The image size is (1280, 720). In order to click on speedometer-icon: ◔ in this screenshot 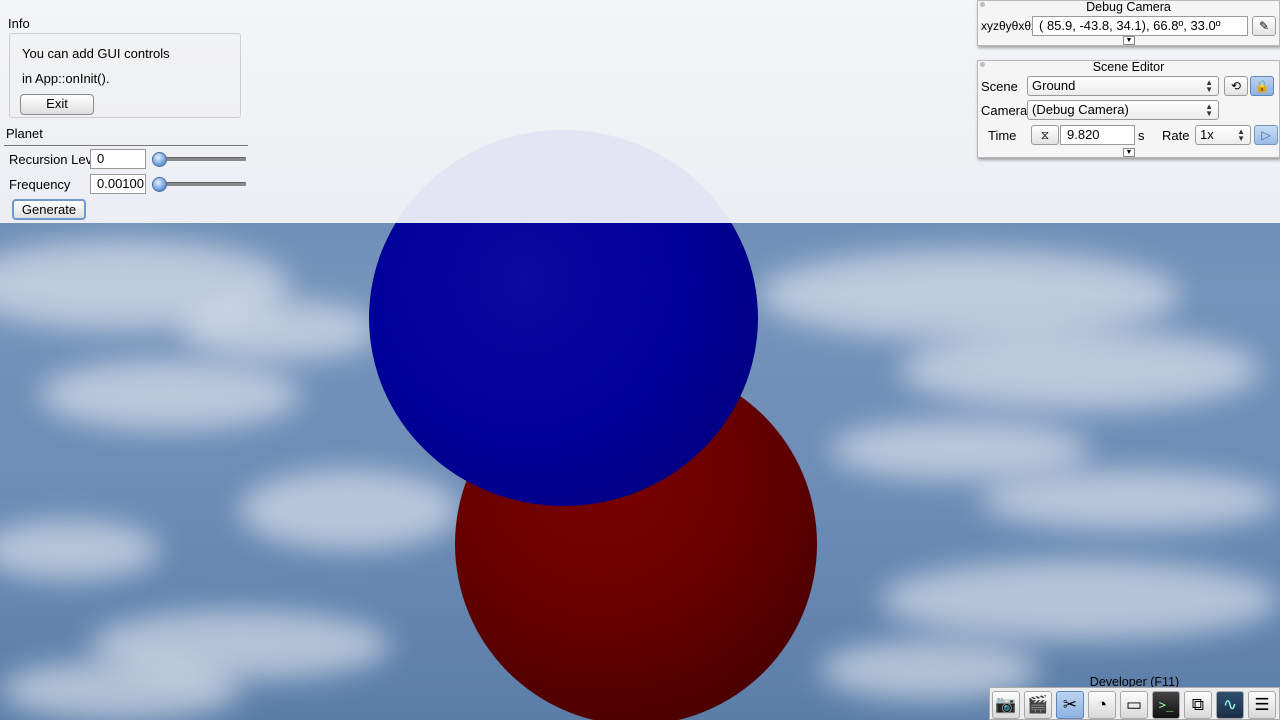, I will do `click(1102, 705)`.